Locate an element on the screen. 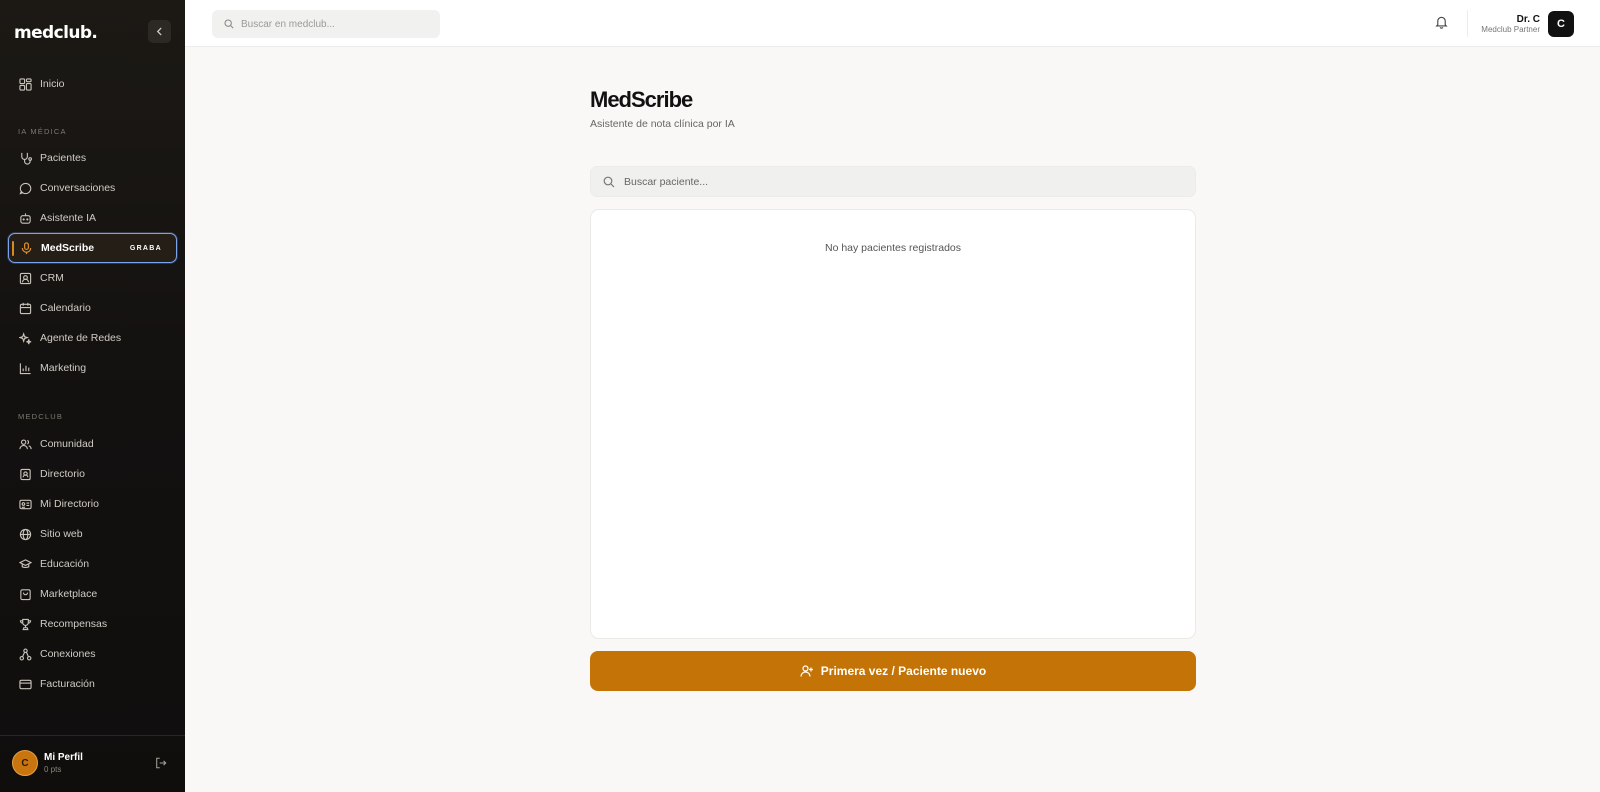 The height and width of the screenshot is (792, 1600). sidebar-item-comunidad: Comunidad is located at coordinates (92, 444).